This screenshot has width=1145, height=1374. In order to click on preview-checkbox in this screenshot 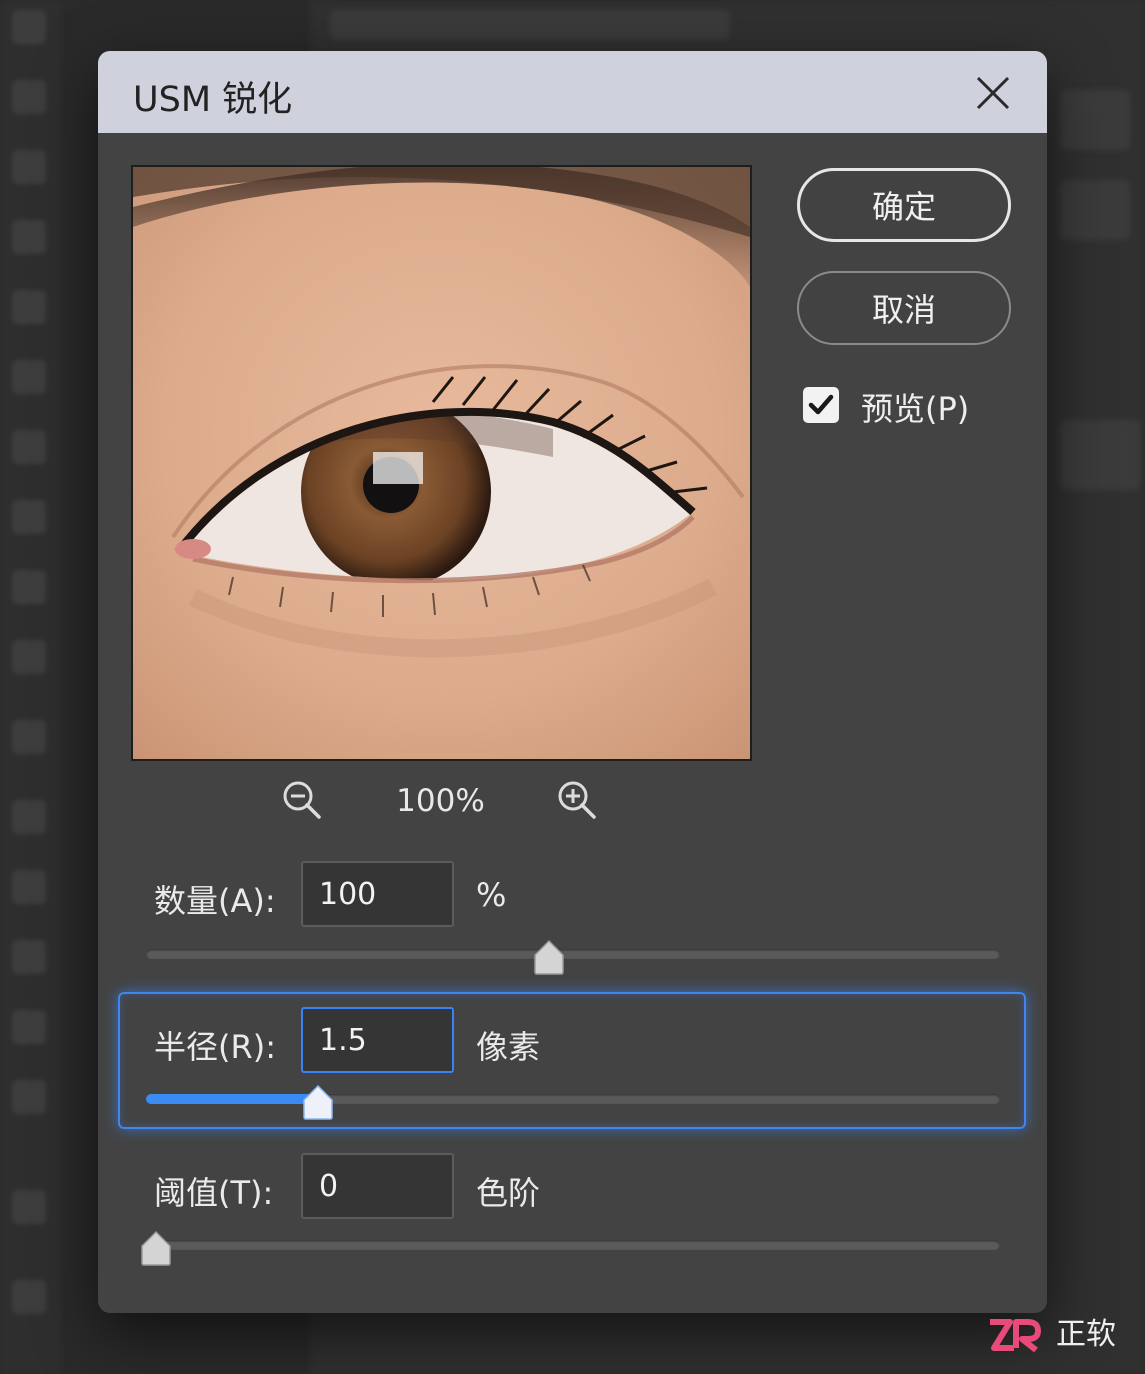, I will do `click(821, 405)`.